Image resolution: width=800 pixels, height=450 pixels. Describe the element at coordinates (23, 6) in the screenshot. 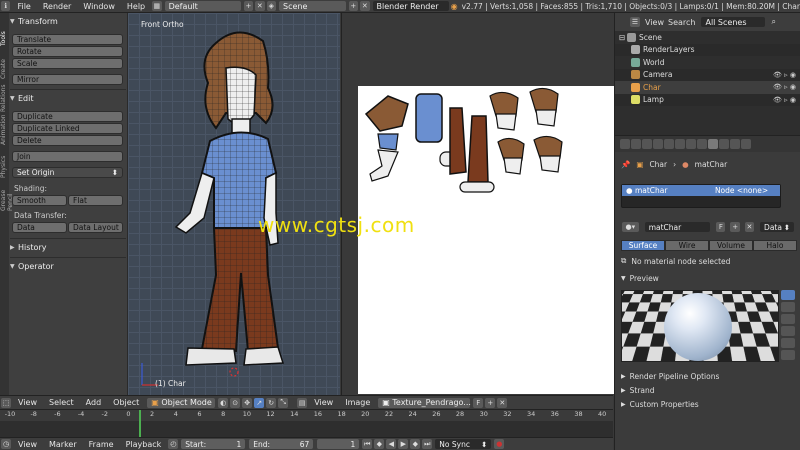

I see `menu-file: File` at that location.